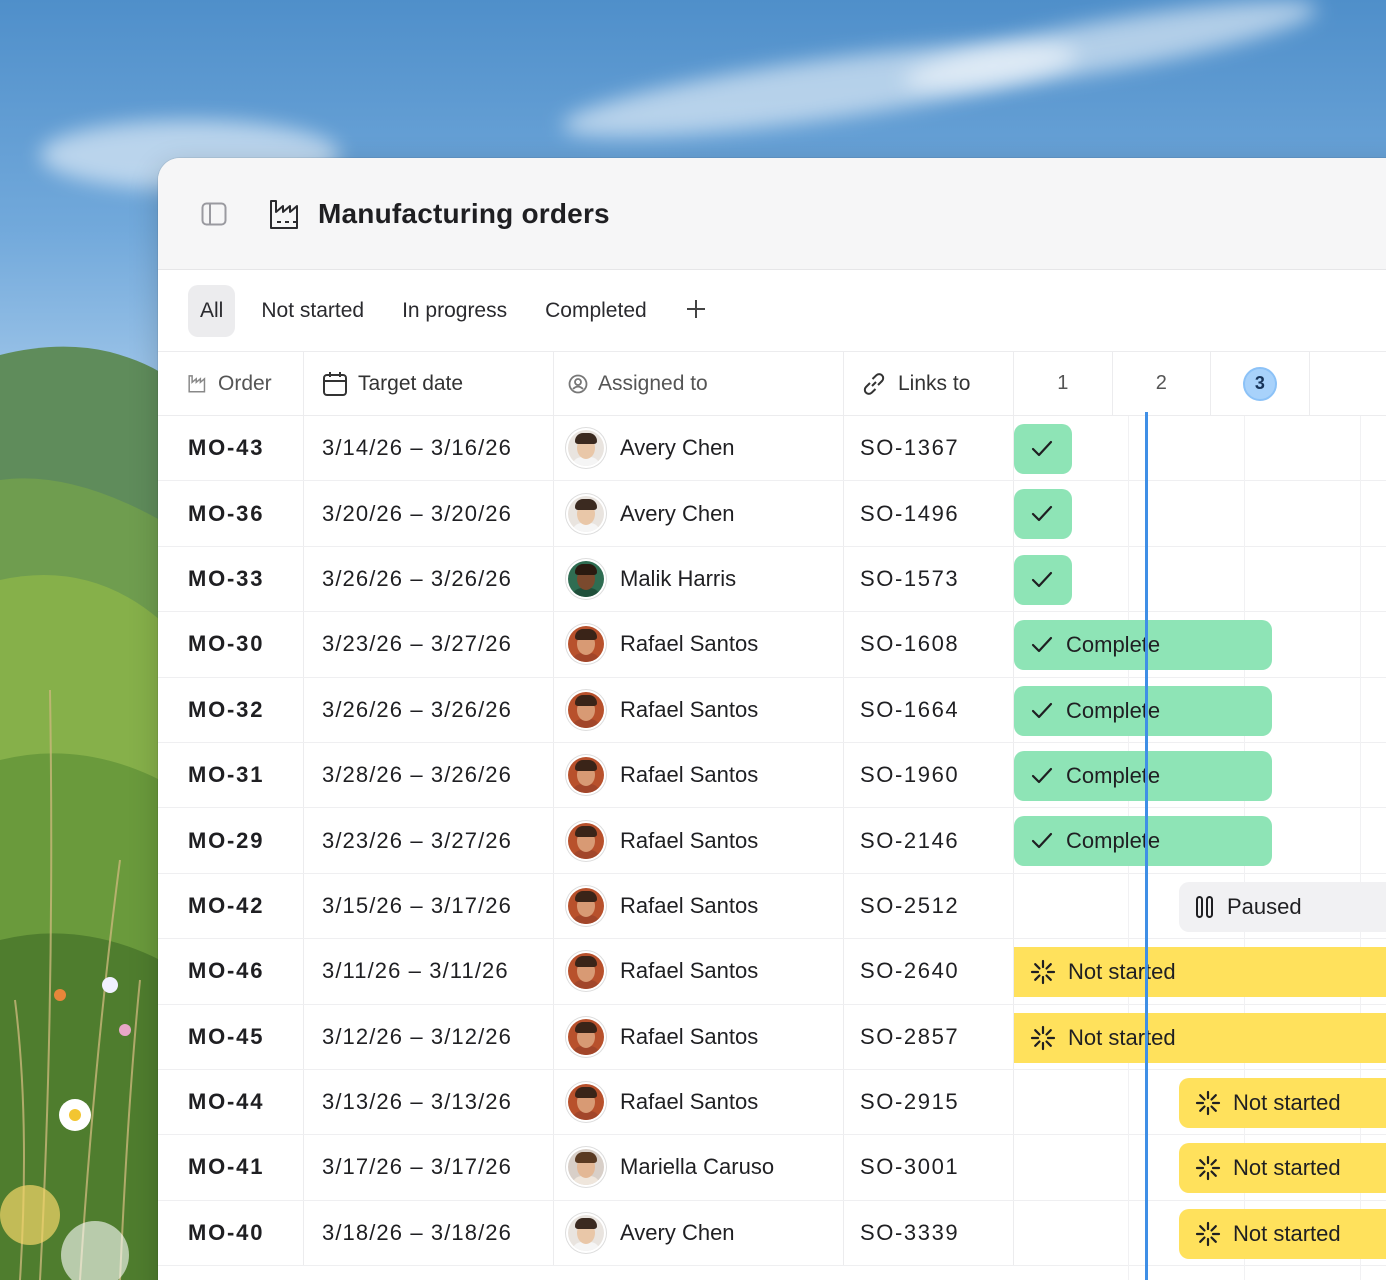 The height and width of the screenshot is (1280, 1386). I want to click on linked-order: SO-1367, so click(910, 448).